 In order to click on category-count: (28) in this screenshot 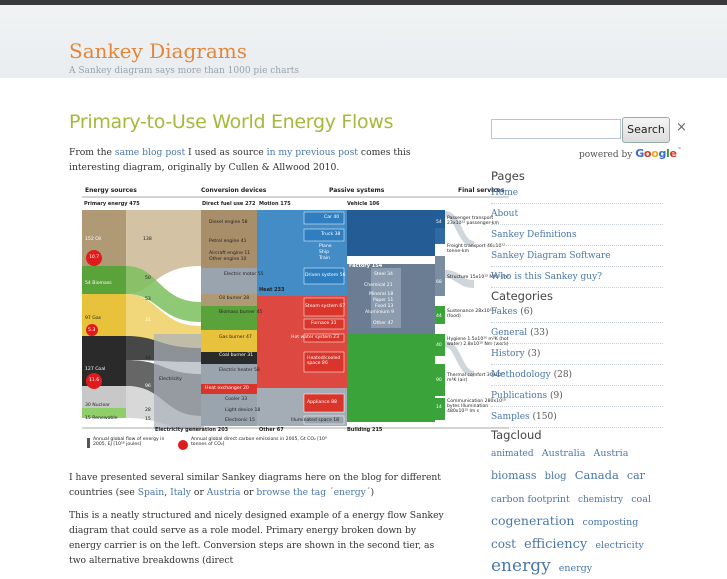, I will do `click(563, 375)`.